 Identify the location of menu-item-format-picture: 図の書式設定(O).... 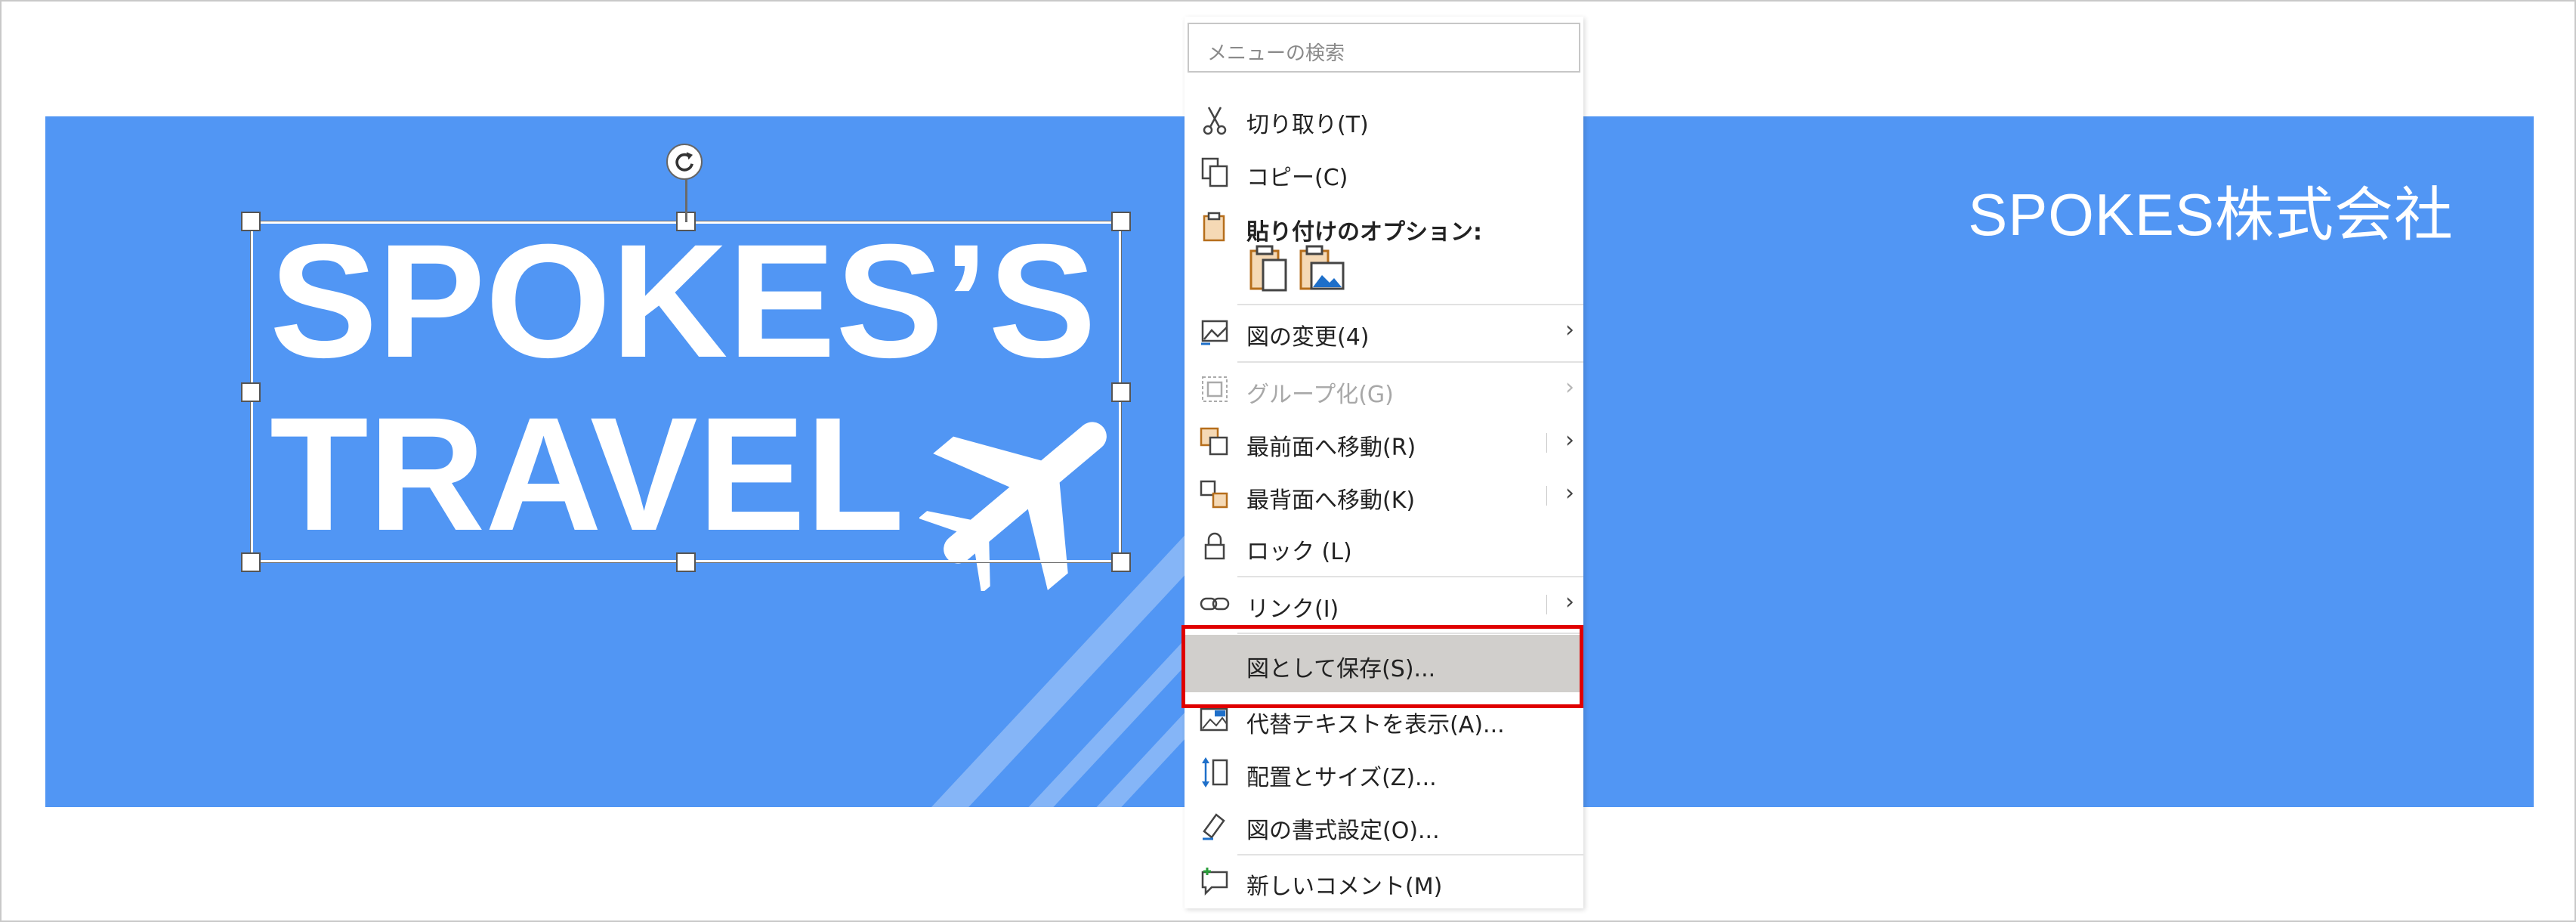
(1384, 825).